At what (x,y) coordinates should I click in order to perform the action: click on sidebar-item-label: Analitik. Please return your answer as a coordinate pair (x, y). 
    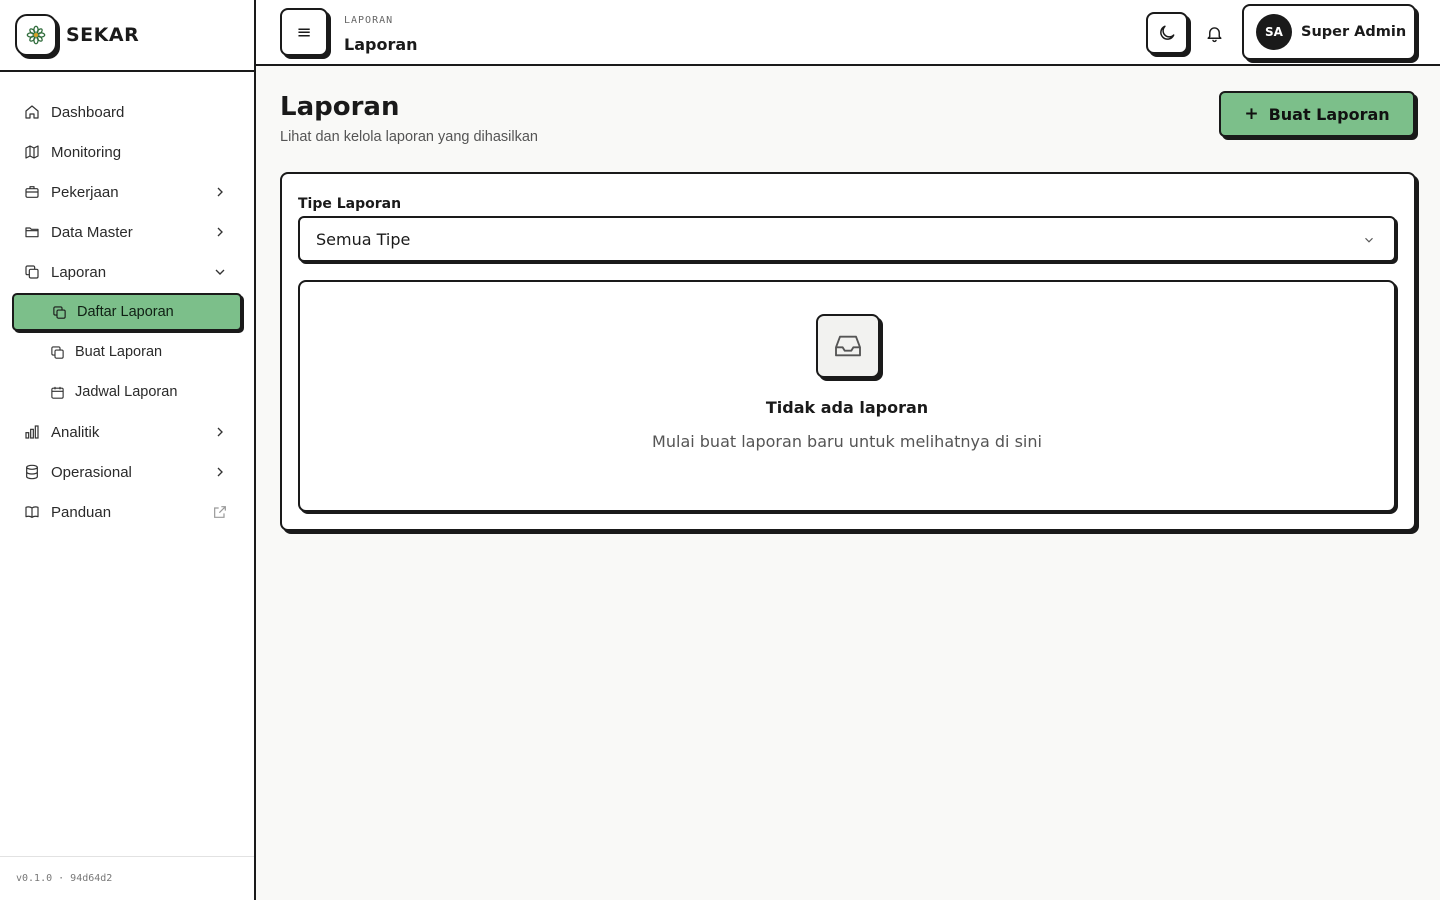
    Looking at the image, I should click on (75, 432).